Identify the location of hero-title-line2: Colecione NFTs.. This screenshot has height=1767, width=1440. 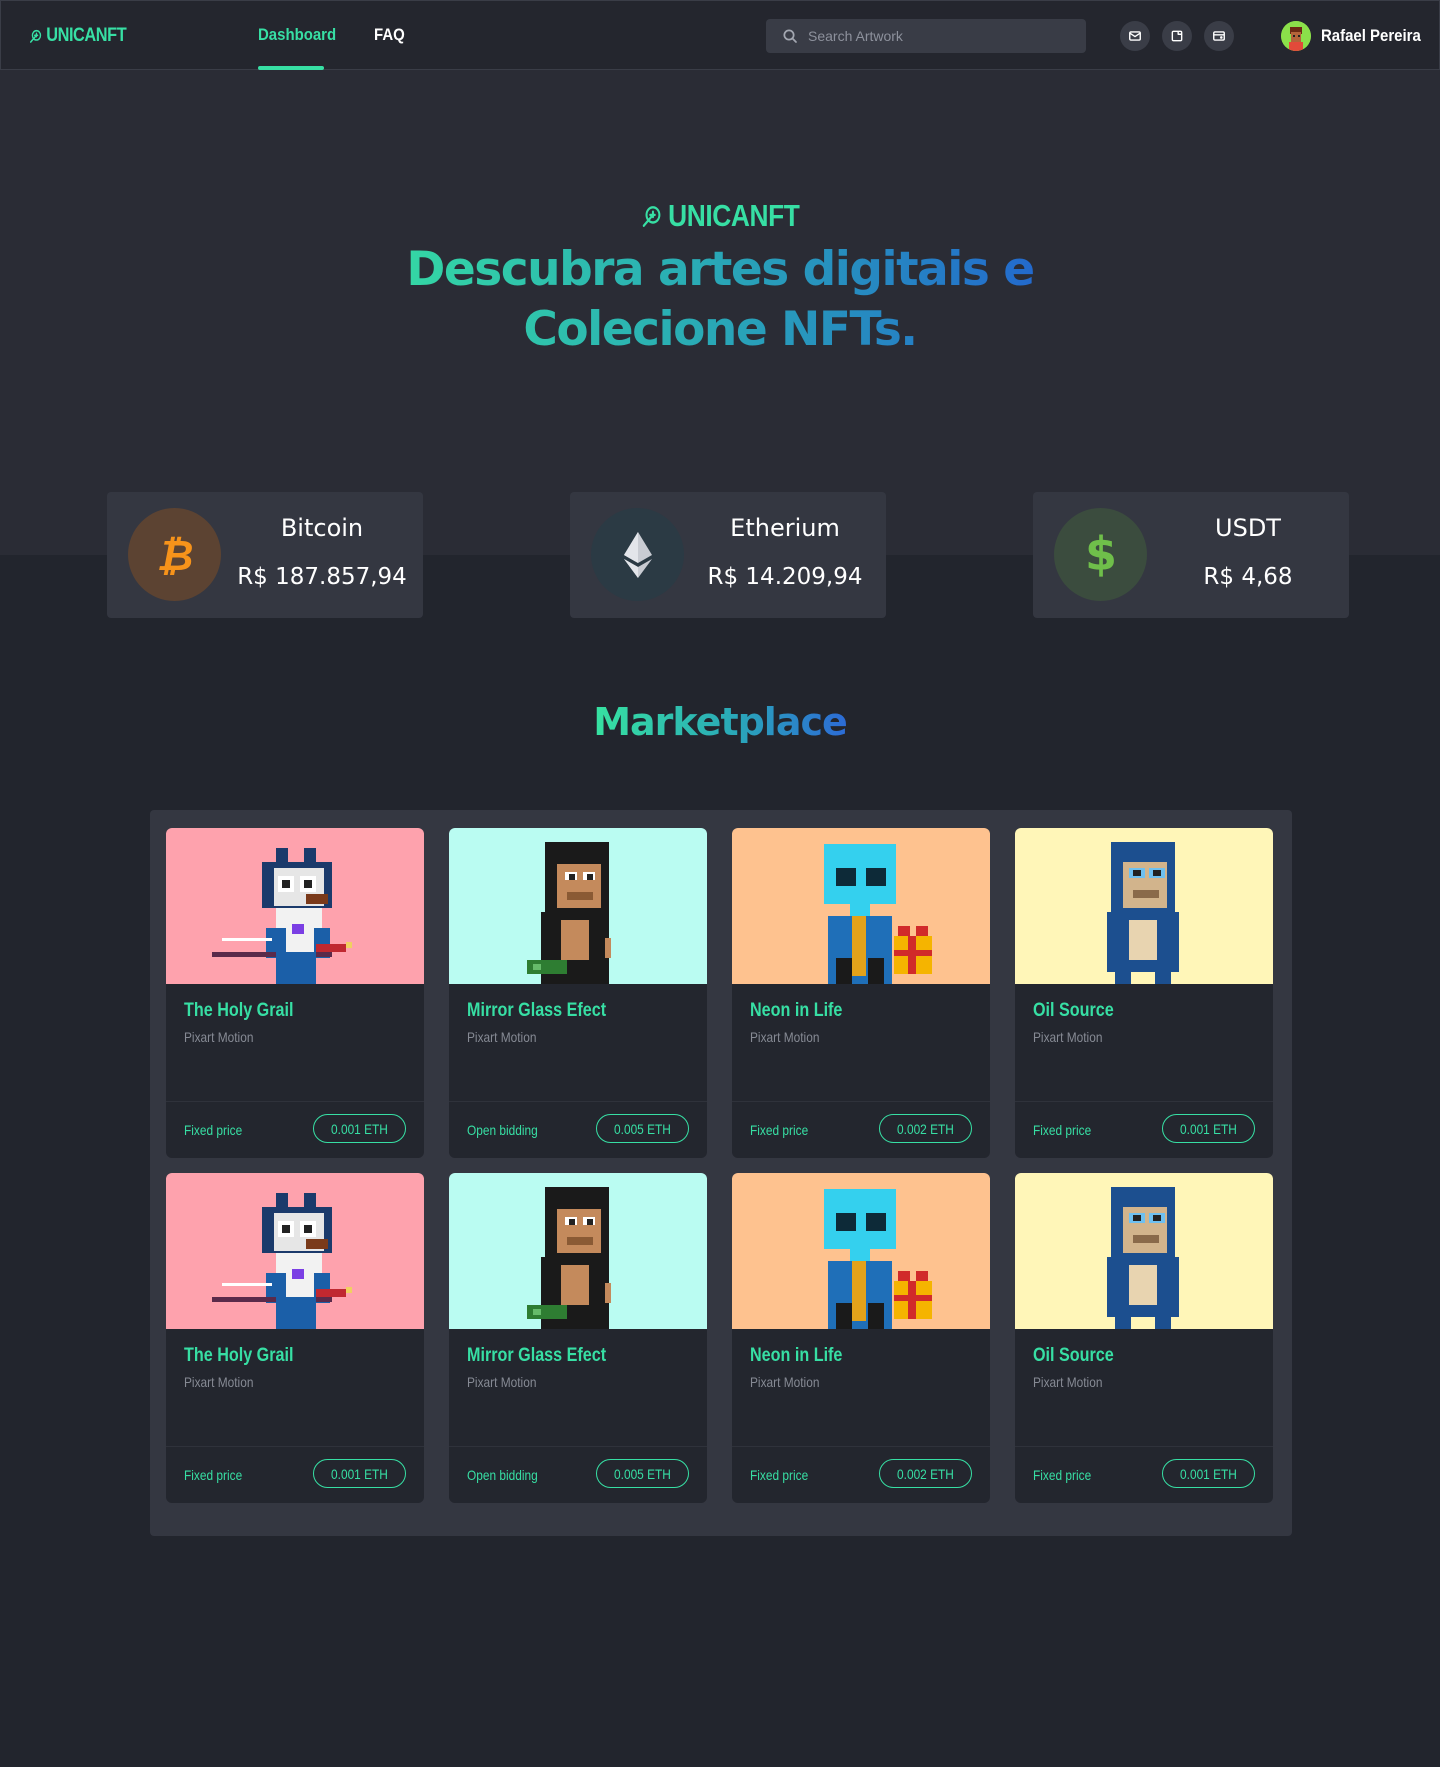
(720, 329).